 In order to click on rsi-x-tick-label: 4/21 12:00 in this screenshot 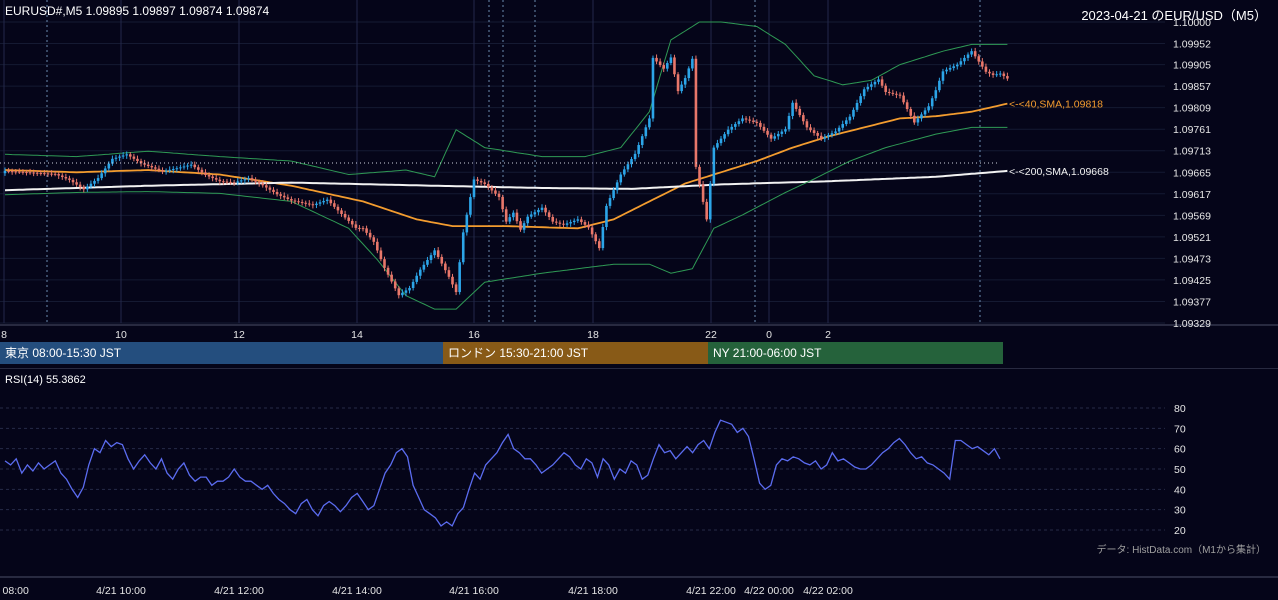, I will do `click(239, 591)`.